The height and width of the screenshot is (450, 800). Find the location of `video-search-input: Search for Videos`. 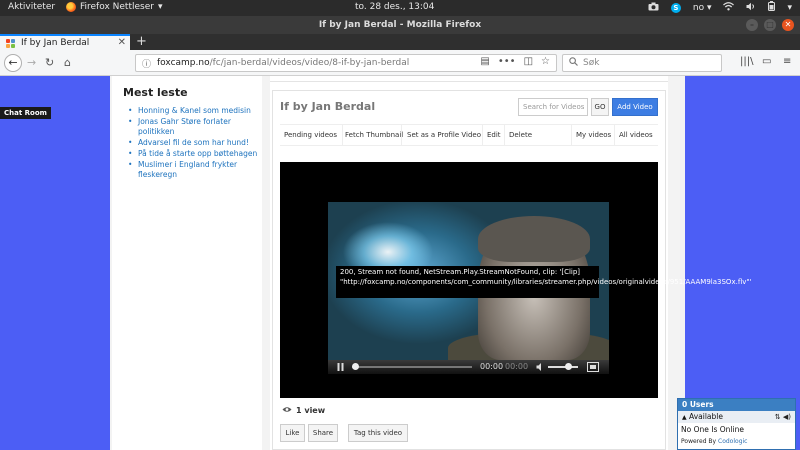

video-search-input: Search for Videos is located at coordinates (553, 107).